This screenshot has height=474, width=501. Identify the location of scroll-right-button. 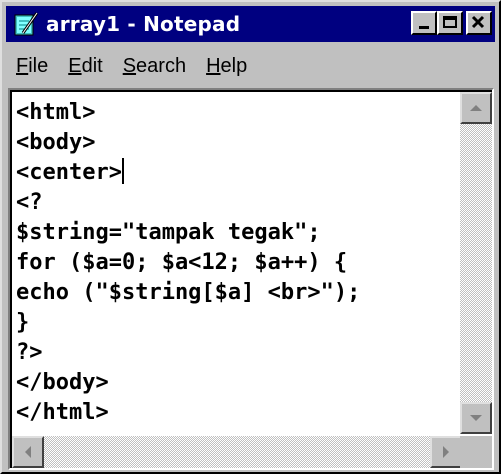
(446, 452).